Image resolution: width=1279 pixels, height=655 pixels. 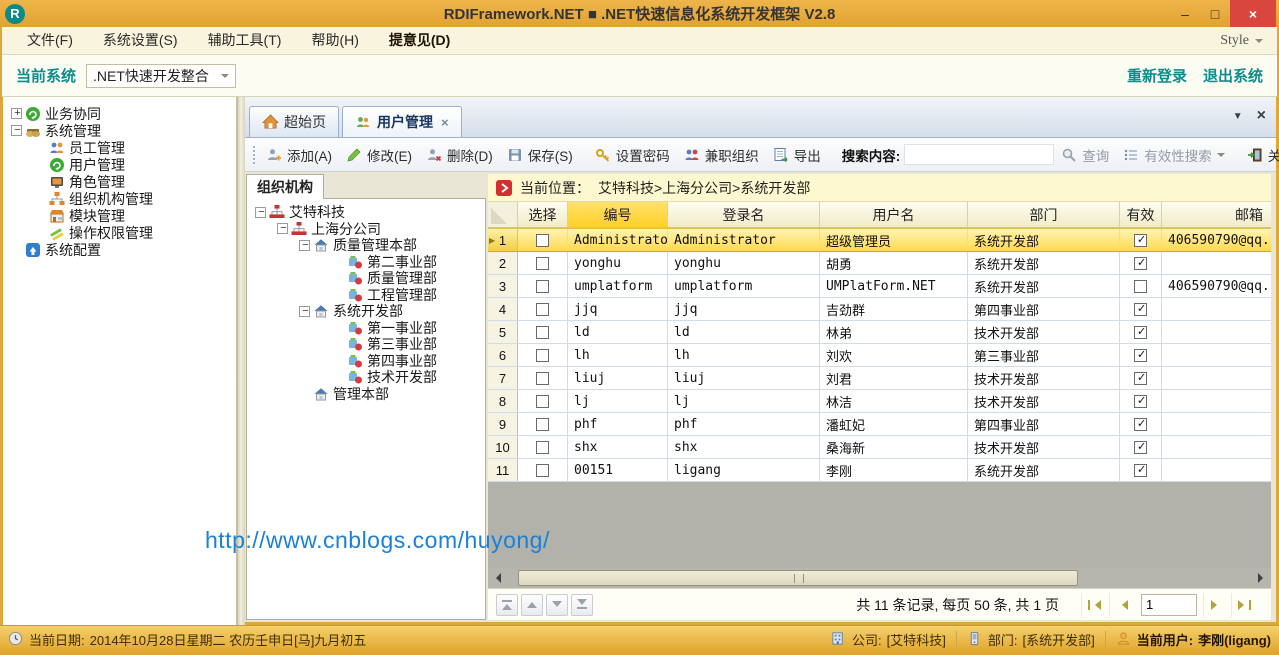 What do you see at coordinates (245, 40) in the screenshot?
I see `menu-tools: 辅助工具(T)` at bounding box center [245, 40].